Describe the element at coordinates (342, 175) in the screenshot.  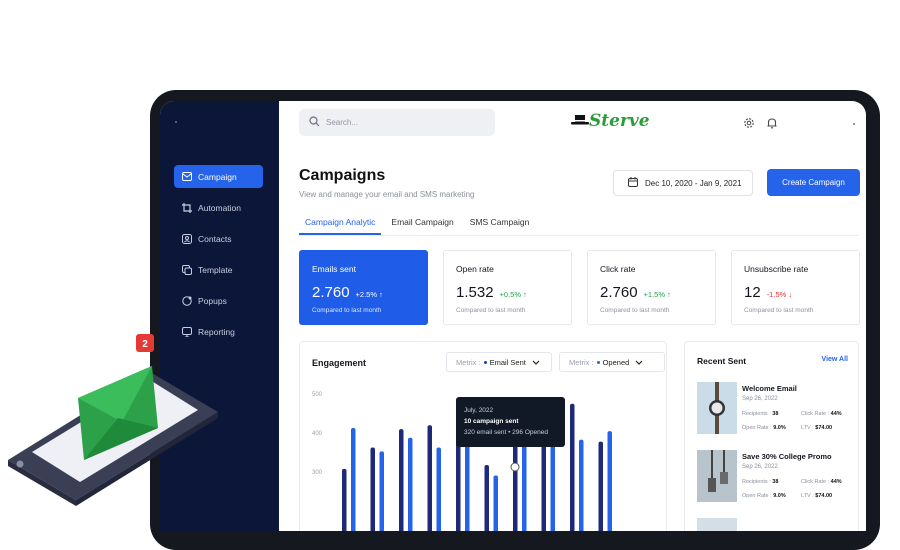
I see `page-title: Campaigns` at that location.